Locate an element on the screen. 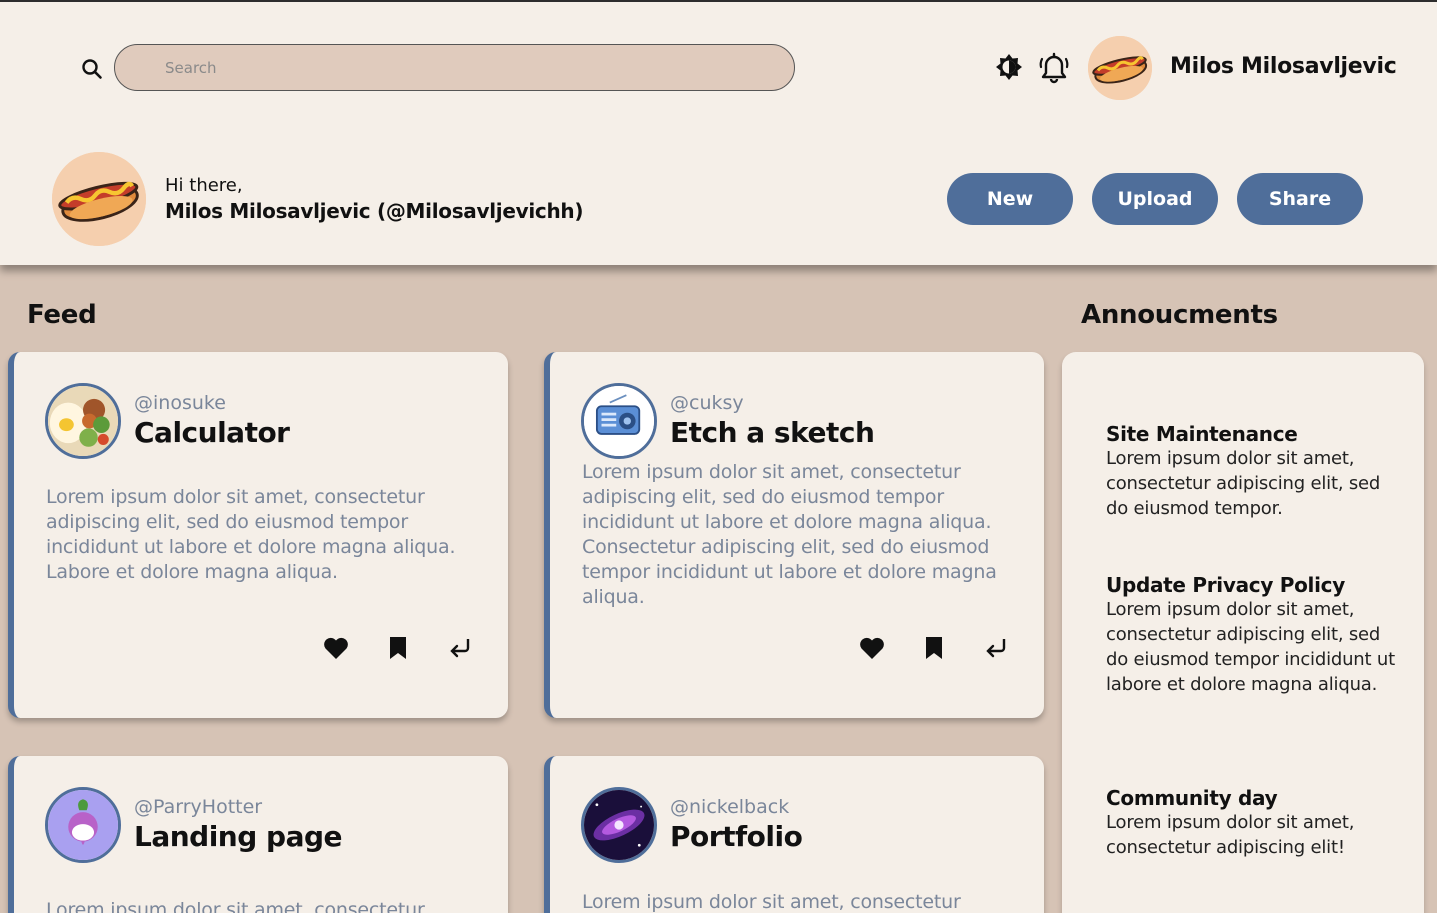 The height and width of the screenshot is (913, 1437). turnip-icon is located at coordinates (83, 825).